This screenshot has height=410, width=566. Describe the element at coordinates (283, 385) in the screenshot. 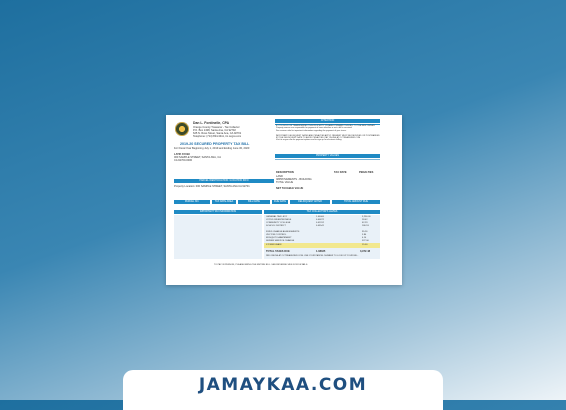

I see `brand-wordmark: JAMAYKAA.COM` at that location.